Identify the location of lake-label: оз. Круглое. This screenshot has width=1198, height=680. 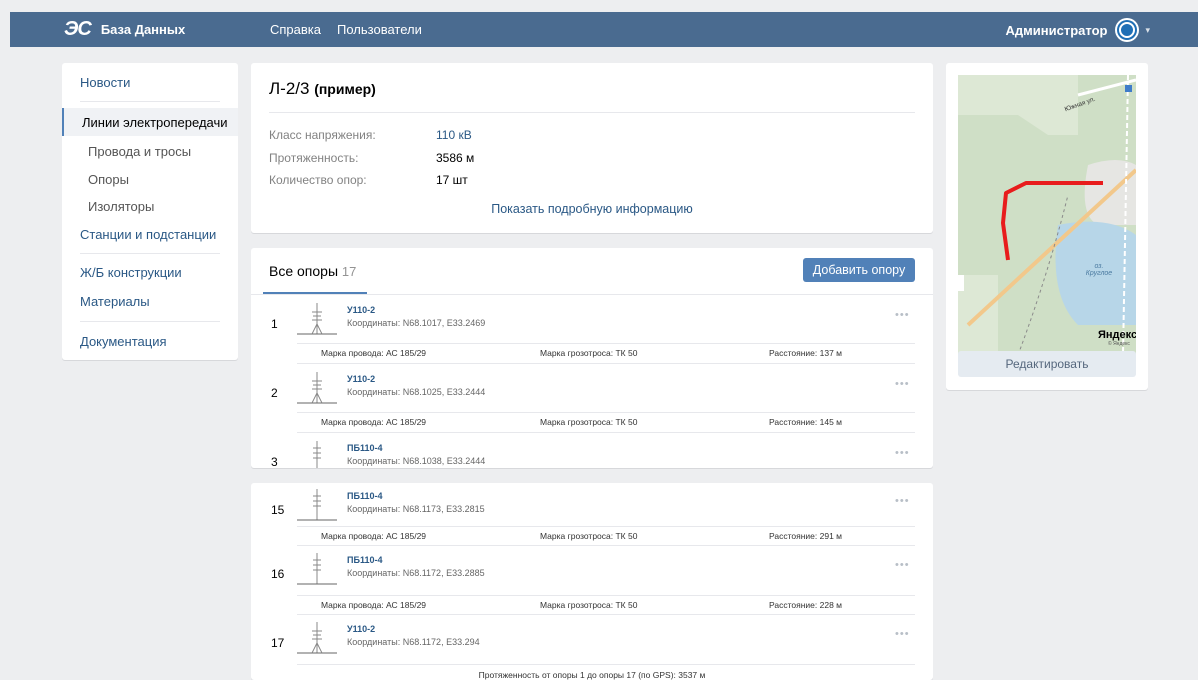
(1099, 270).